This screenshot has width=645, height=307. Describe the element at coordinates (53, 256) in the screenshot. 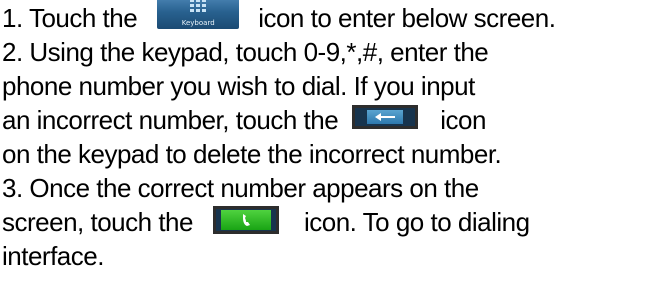

I see `step-3-line-3: interface.` at that location.